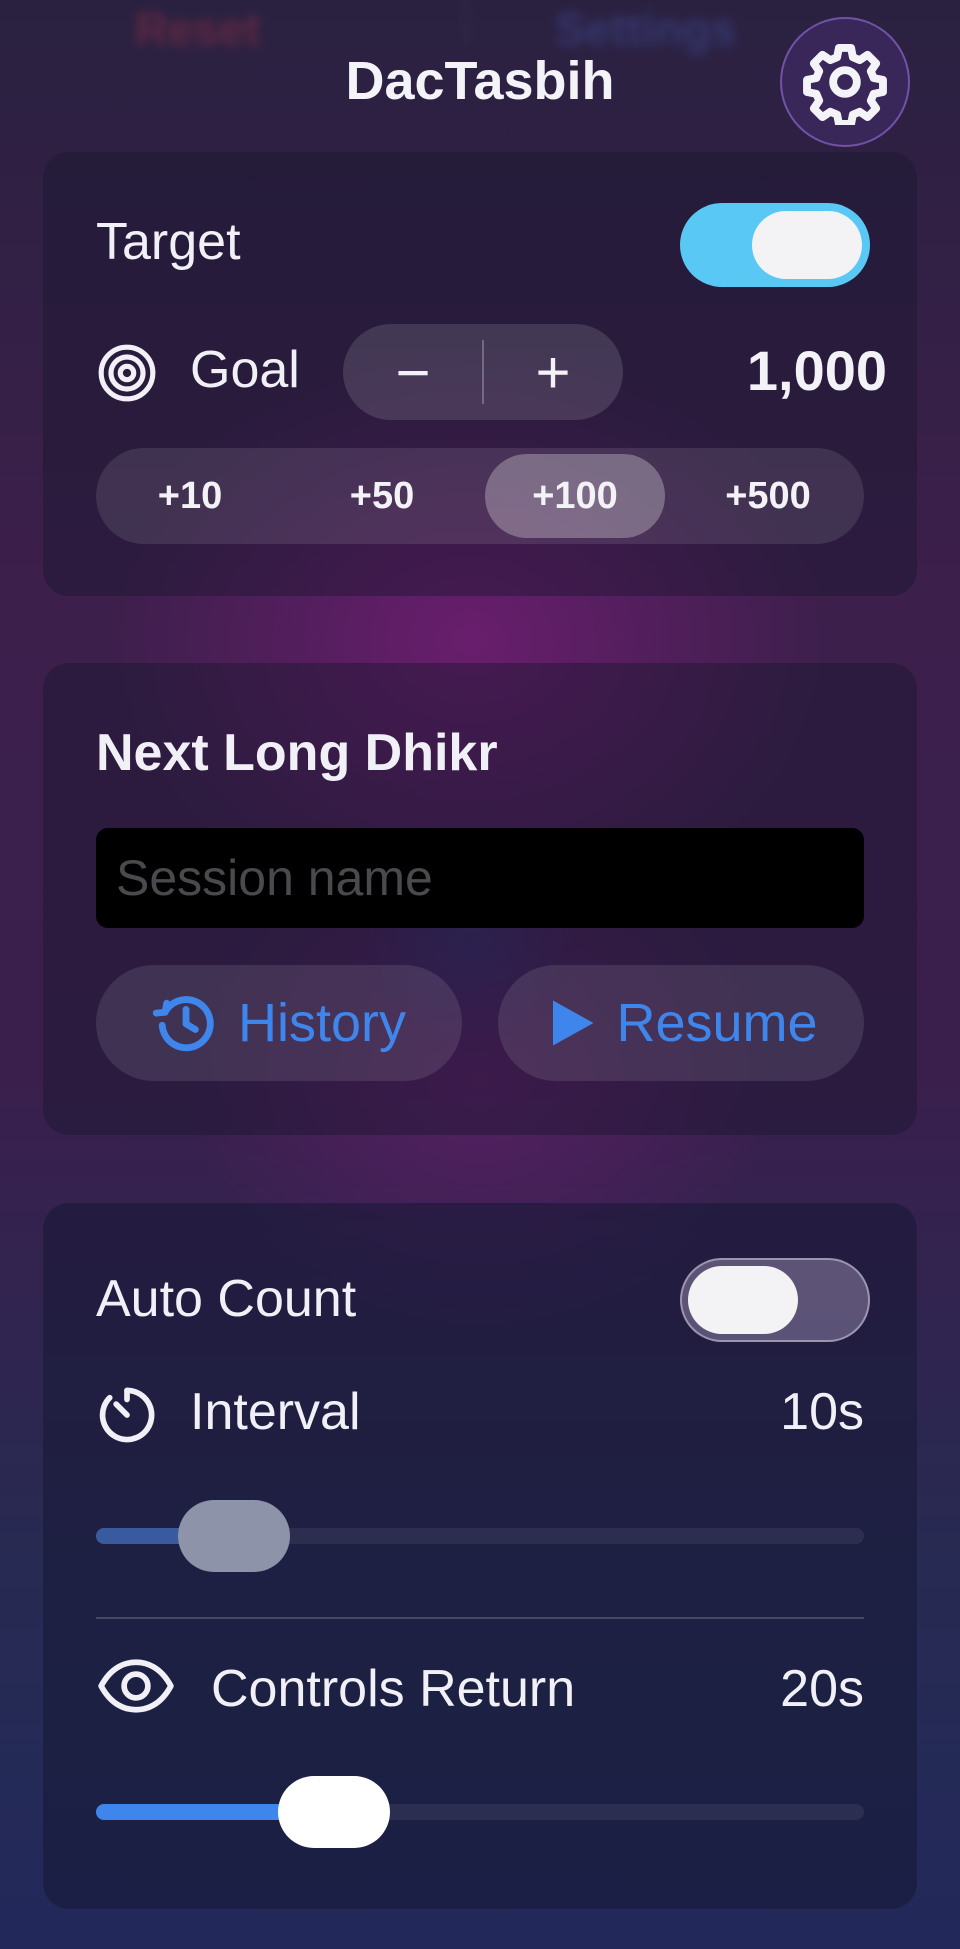 This screenshot has height=1949, width=960. Describe the element at coordinates (168, 242) in the screenshot. I see `target-label: Target` at that location.